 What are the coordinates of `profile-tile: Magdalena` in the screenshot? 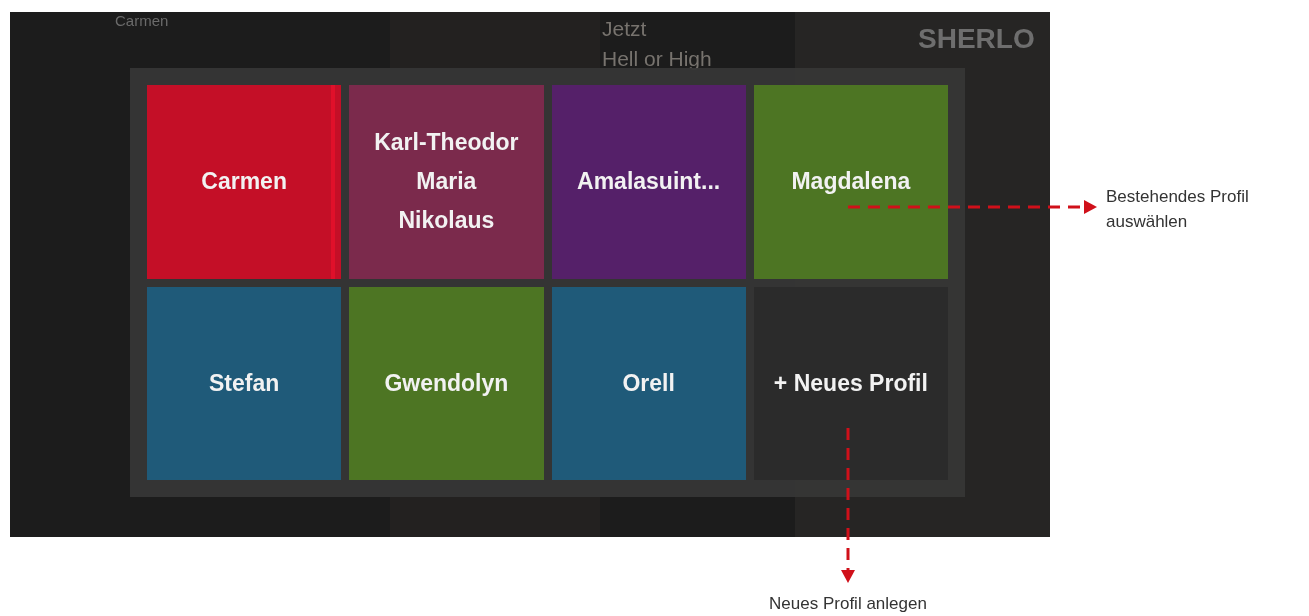 It's located at (850, 182).